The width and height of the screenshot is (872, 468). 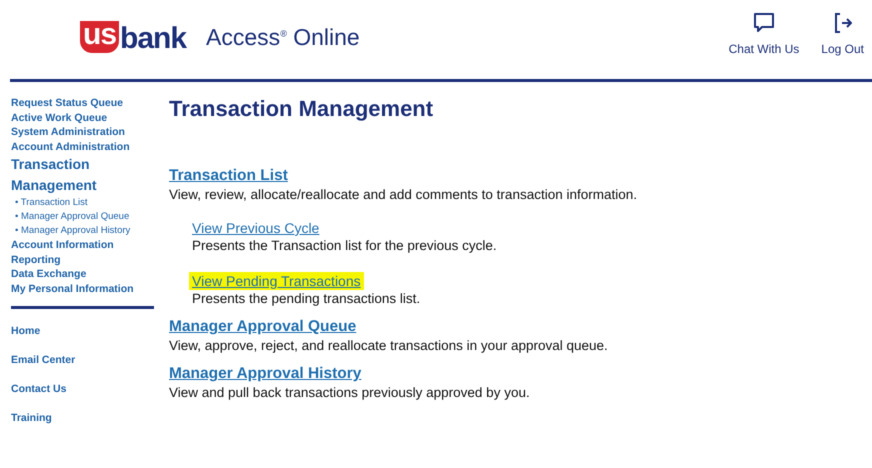 What do you see at coordinates (82, 389) in the screenshot?
I see `footer-link: Contact Us` at bounding box center [82, 389].